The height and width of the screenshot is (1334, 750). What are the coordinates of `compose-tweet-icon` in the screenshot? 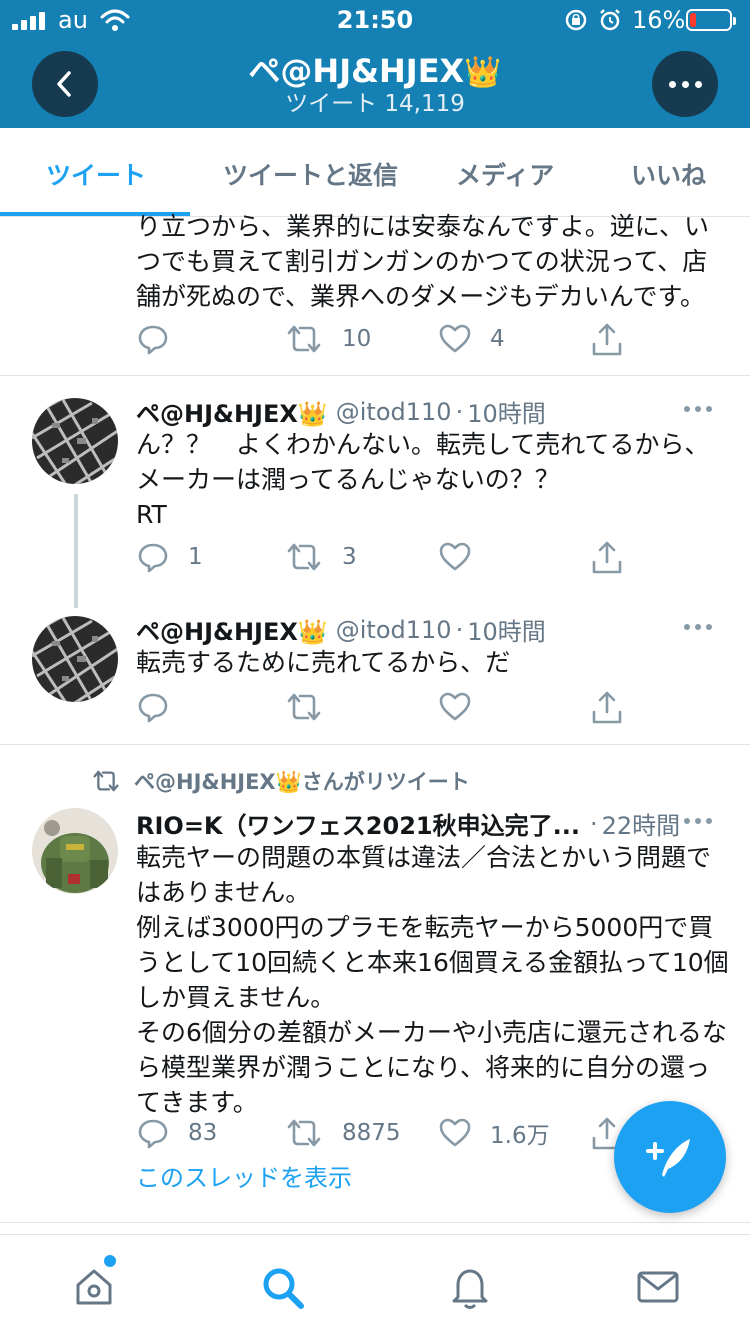 It's located at (668, 1158).